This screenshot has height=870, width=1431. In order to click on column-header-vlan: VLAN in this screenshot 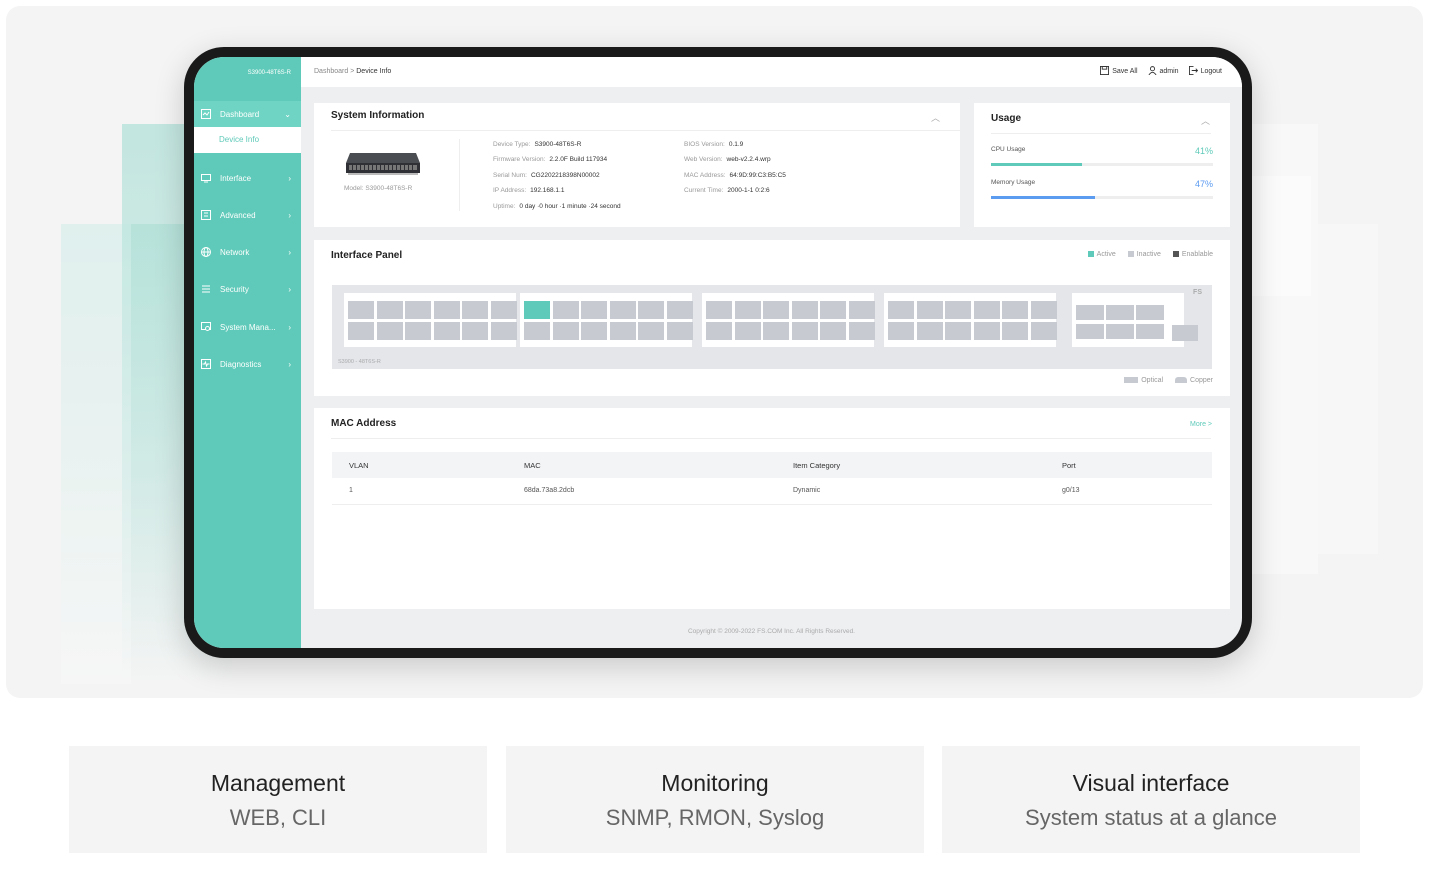, I will do `click(419, 465)`.